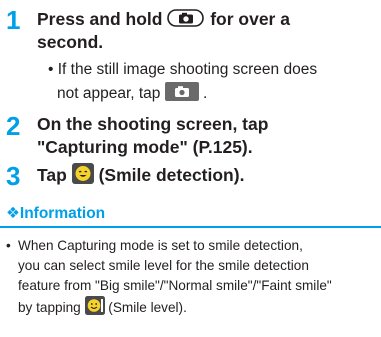 Image resolution: width=381 pixels, height=337 pixels. What do you see at coordinates (13, 20) in the screenshot?
I see `step-number: 1` at bounding box center [13, 20].